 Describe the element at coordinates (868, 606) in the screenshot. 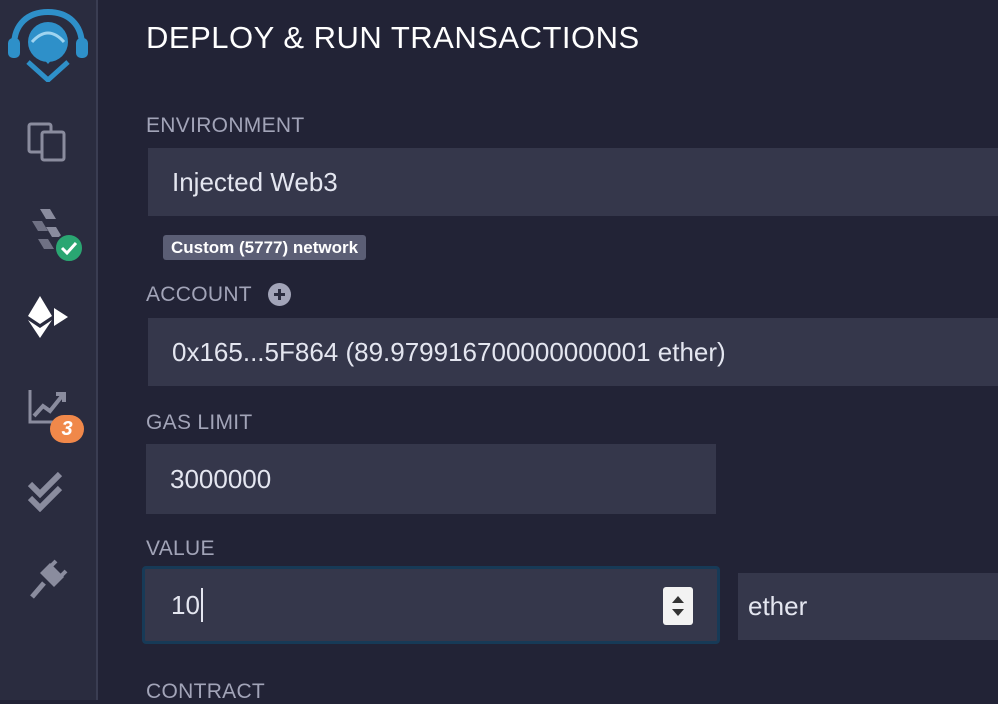

I see `value-unit-select: ether` at that location.